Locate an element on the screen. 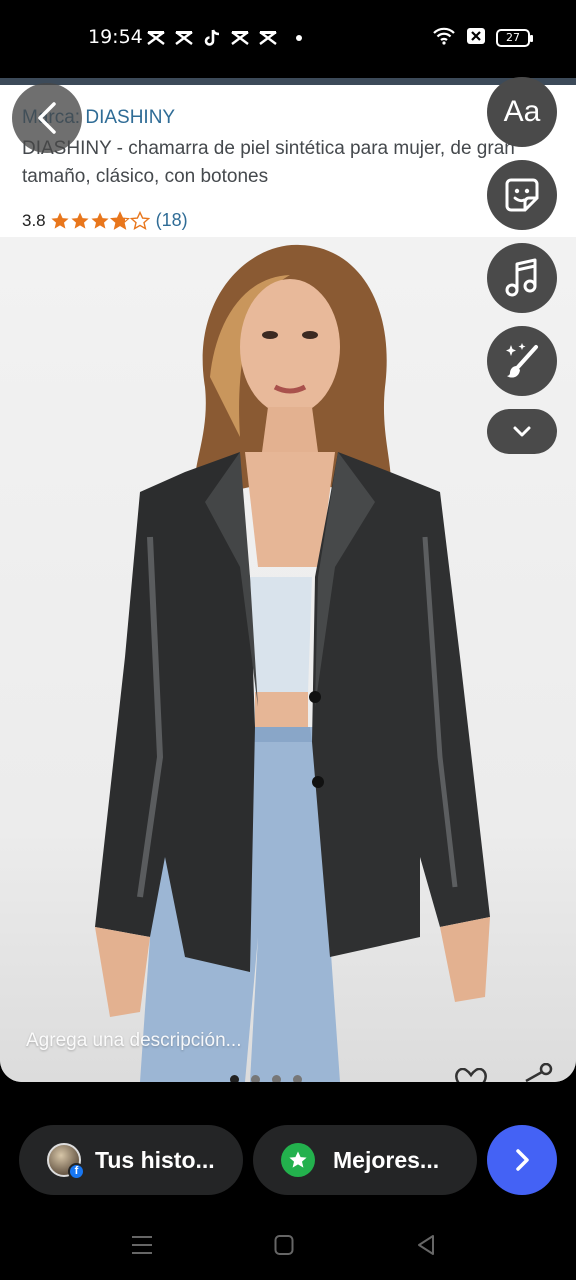 Image resolution: width=576 pixels, height=1280 pixels. back-button is located at coordinates (47, 118).